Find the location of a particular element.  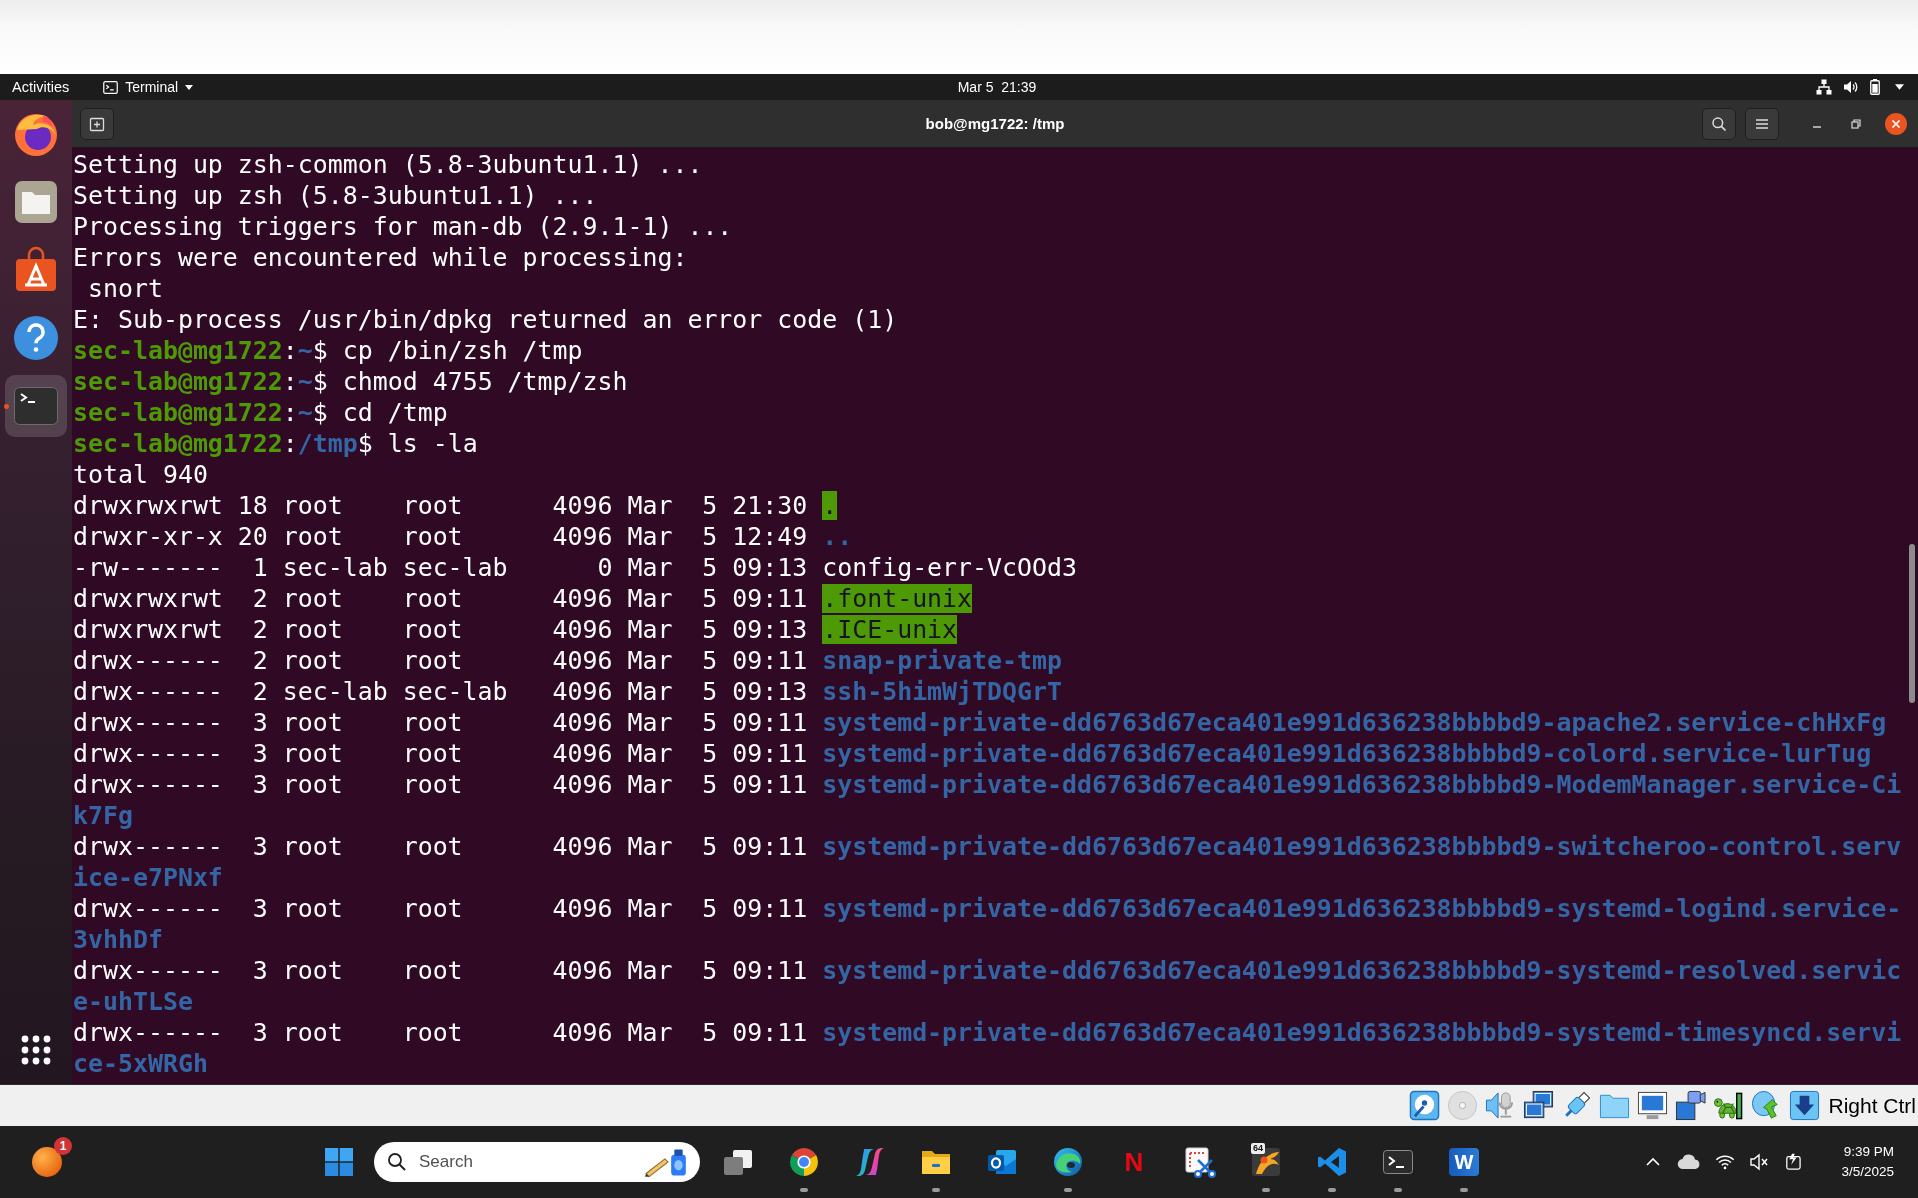

color-wheel-icon is located at coordinates (804, 1162).